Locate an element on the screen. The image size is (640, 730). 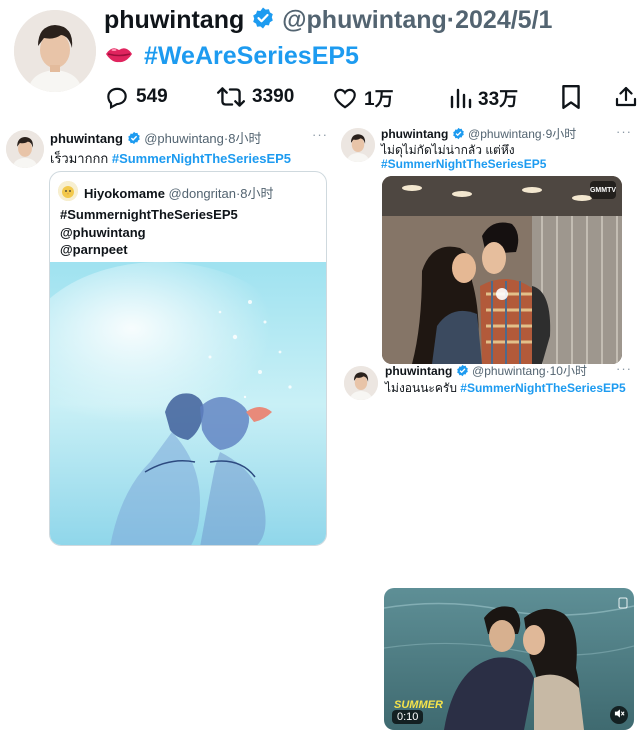
share-icon is located at coordinates (626, 97).